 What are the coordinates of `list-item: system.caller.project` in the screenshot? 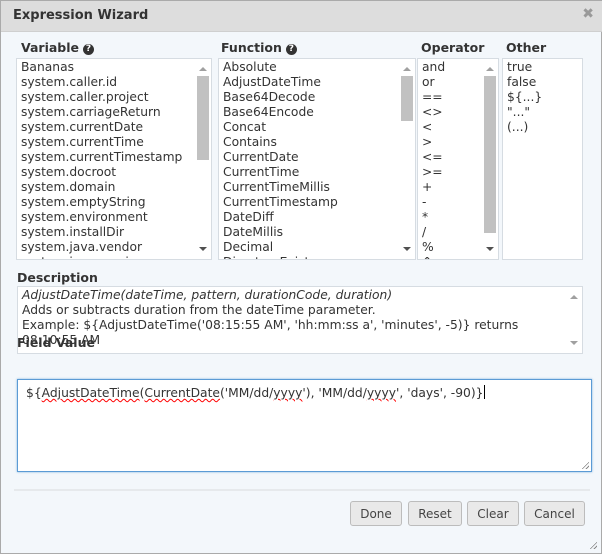 It's located at (116, 97).